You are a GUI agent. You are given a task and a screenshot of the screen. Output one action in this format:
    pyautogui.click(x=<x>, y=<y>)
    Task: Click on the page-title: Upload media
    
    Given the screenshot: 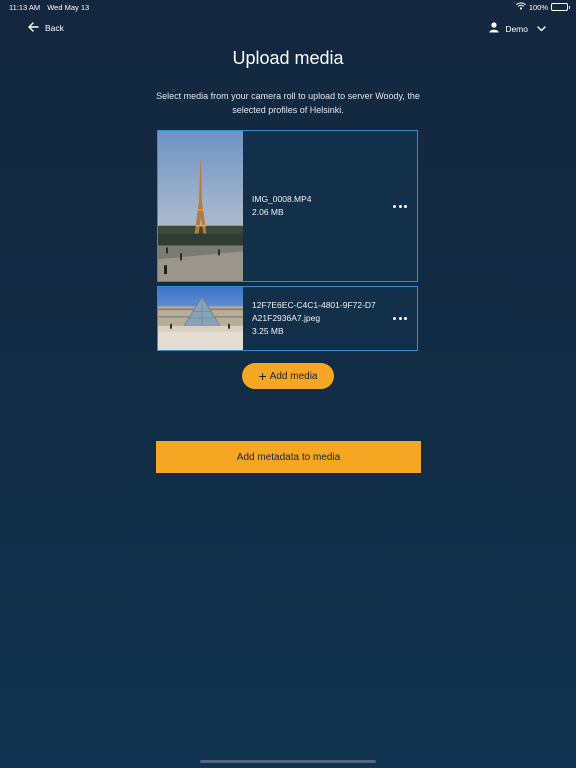 What is the action you would take?
    pyautogui.click(x=288, y=58)
    